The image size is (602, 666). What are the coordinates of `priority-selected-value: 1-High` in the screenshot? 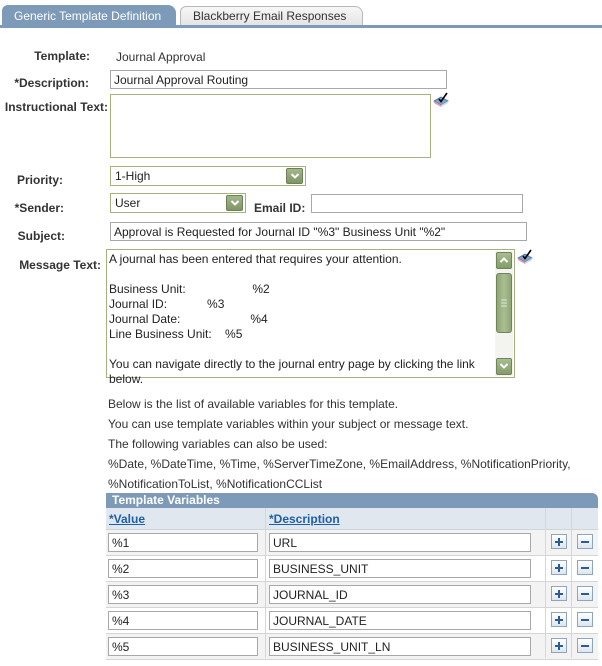 It's located at (133, 176).